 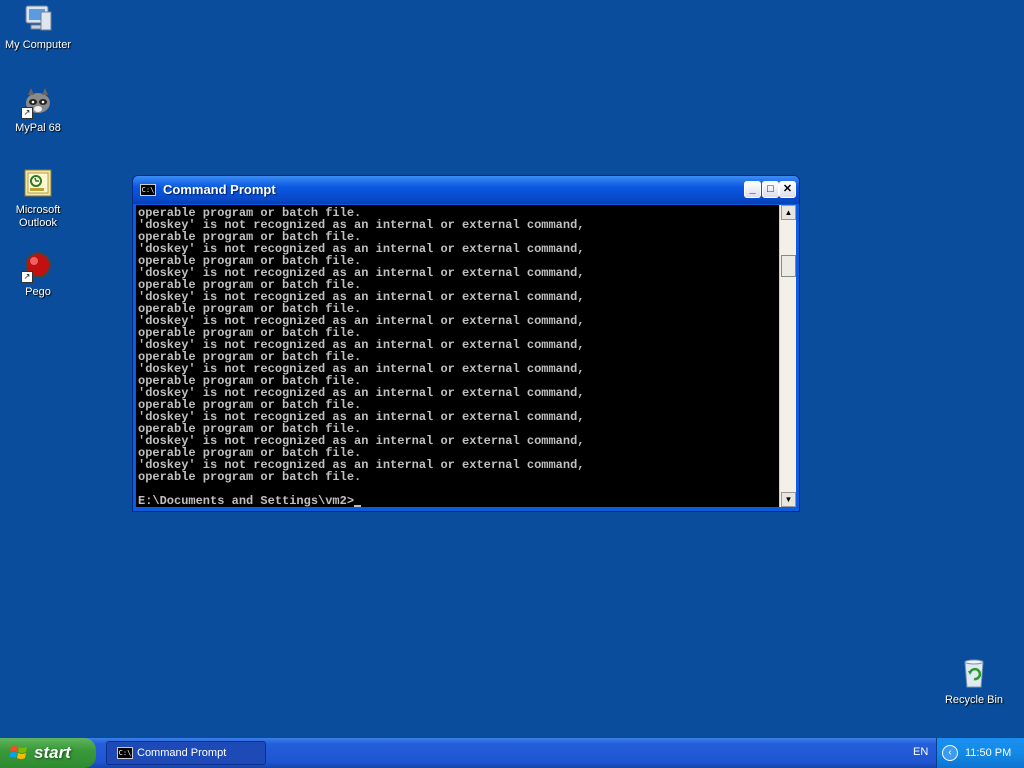 I want to click on desktop-icon-recycle-bin: Recycle Bin, so click(x=974, y=682).